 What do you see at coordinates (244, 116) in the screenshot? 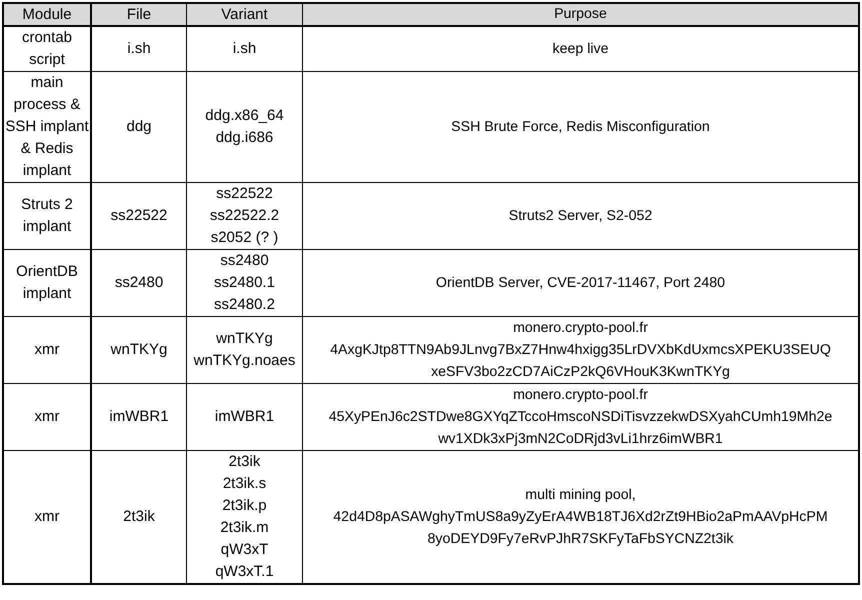
I see `variant-name: ddg.x86_64` at bounding box center [244, 116].